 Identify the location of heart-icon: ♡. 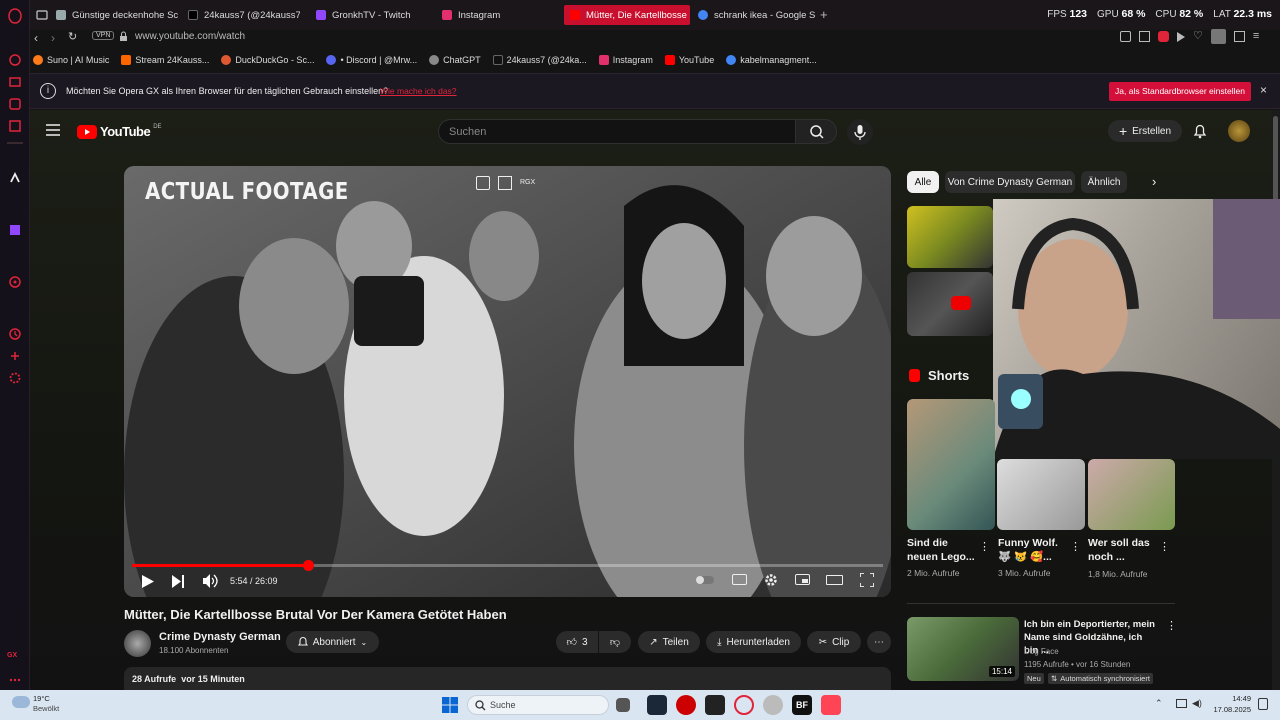
(1198, 37).